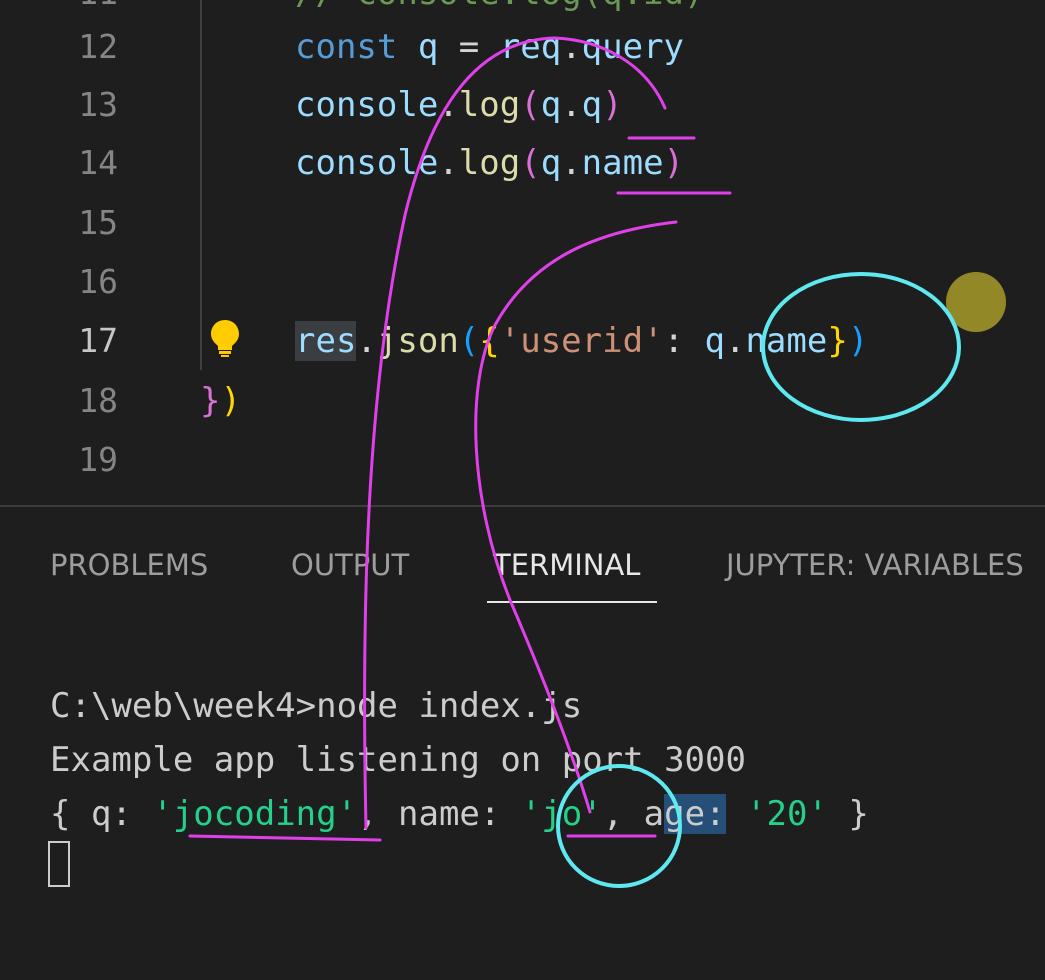 The width and height of the screenshot is (1045, 980). I want to click on line-number: 12, so click(98, 46).